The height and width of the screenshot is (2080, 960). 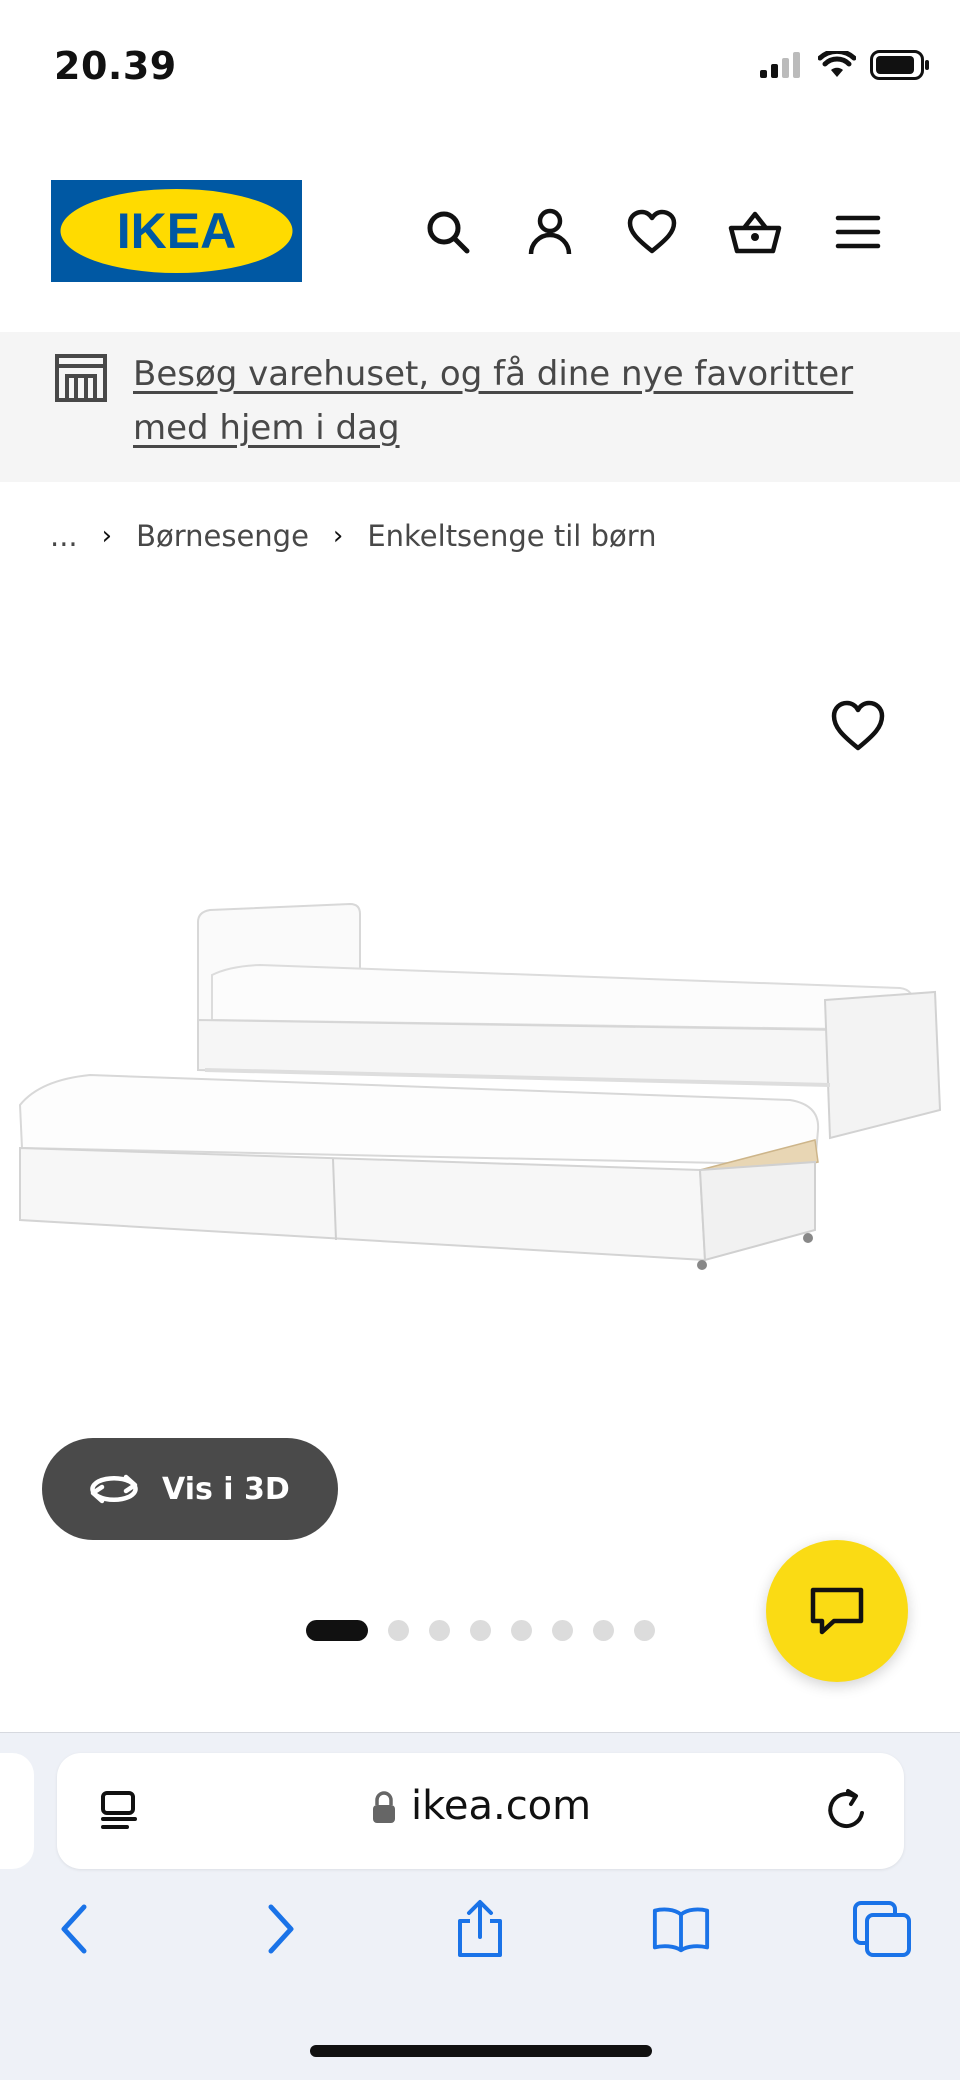 I want to click on basket-icon, so click(x=755, y=232).